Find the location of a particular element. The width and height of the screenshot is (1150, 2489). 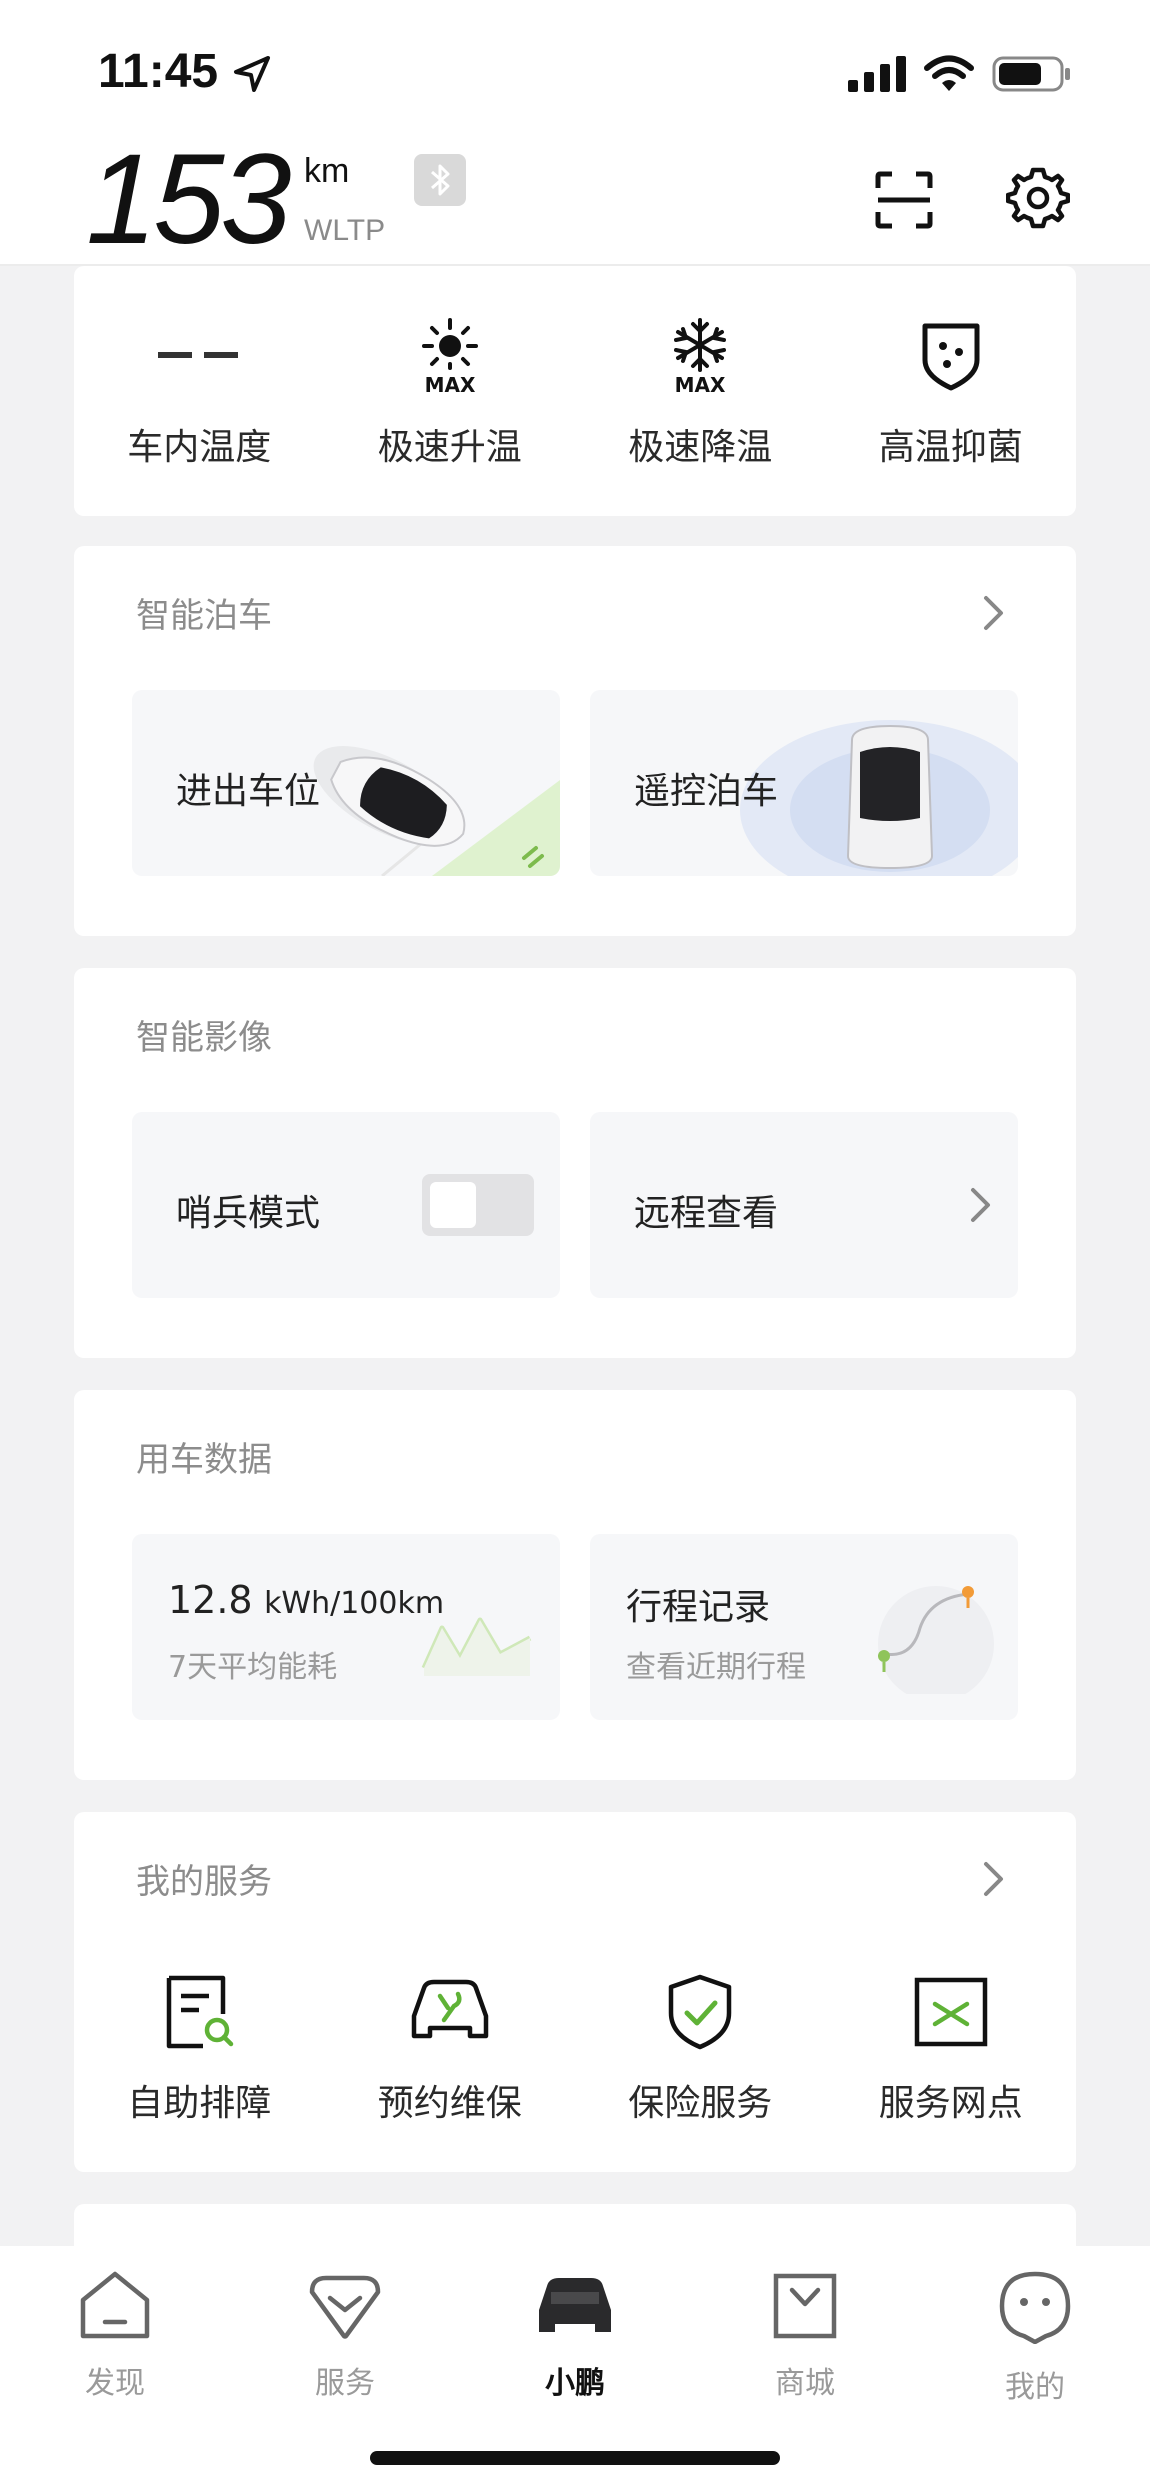

park-in-out-label: 进出车位 is located at coordinates (248, 791).